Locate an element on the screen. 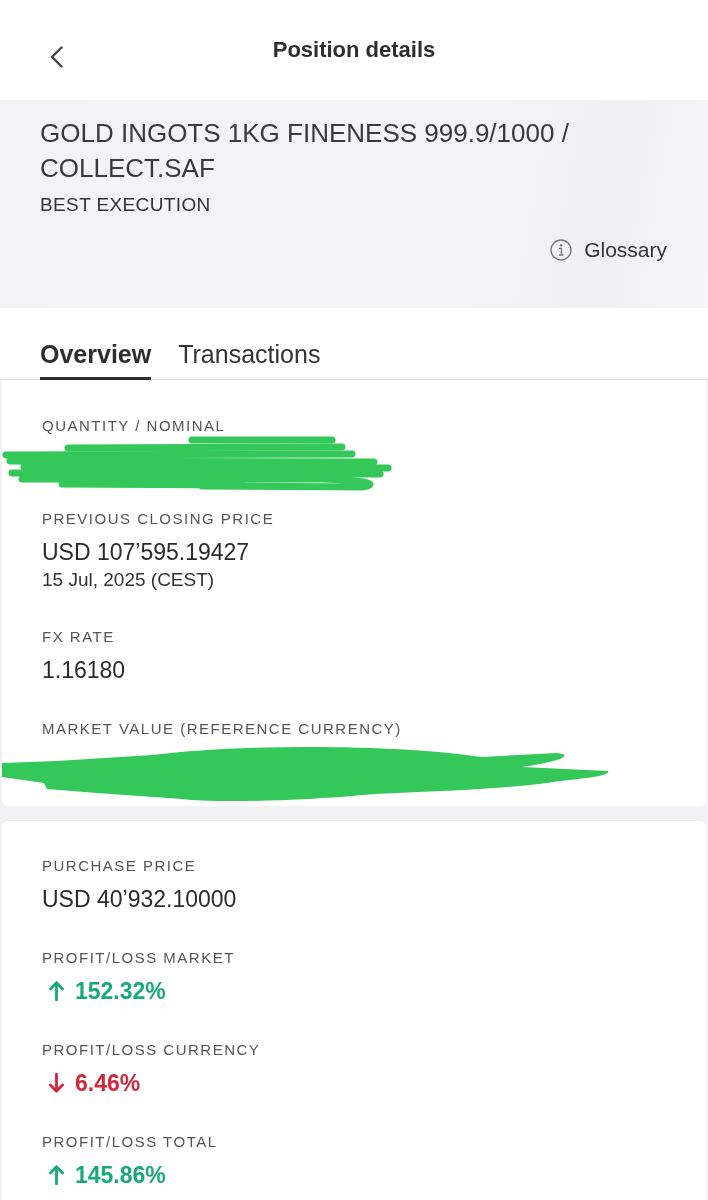 This screenshot has width=708, height=1200. date-note: 15 Jul, 2025 (CEST) is located at coordinates (128, 580).